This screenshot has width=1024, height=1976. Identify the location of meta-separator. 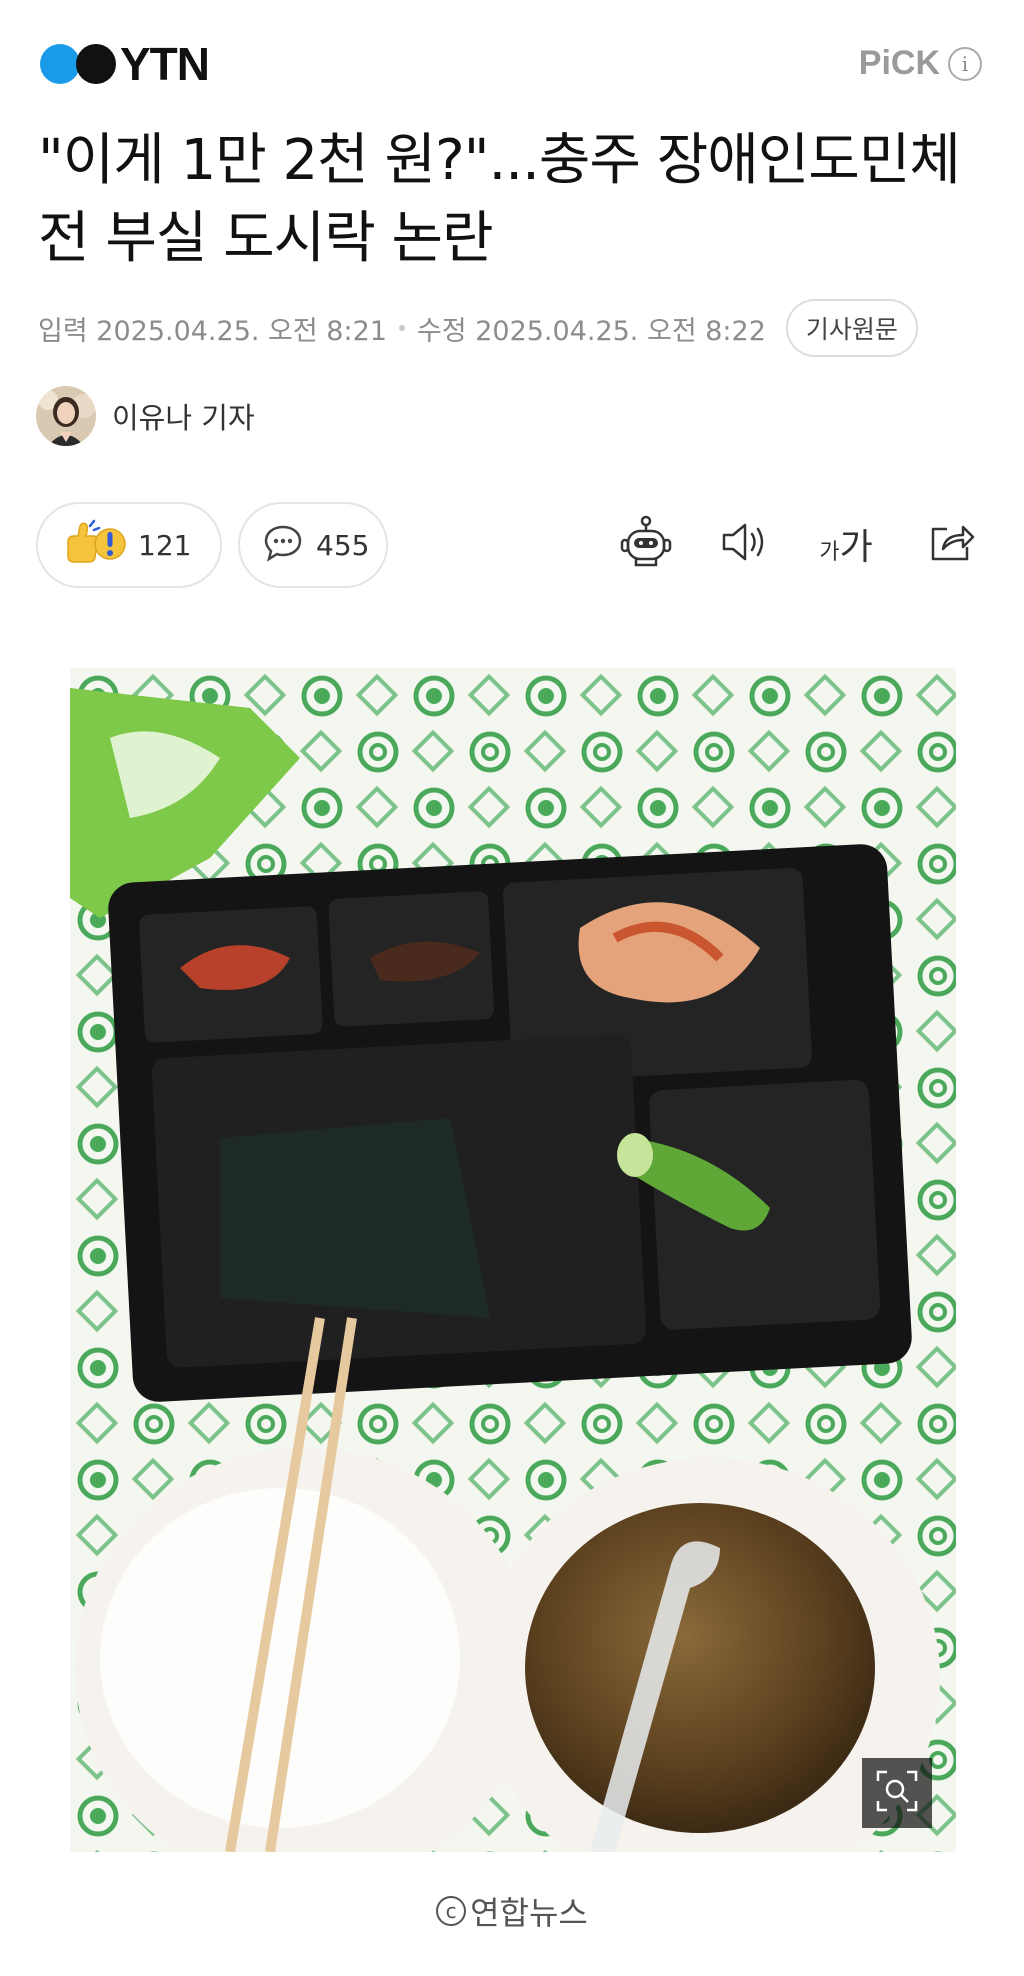
(401, 328).